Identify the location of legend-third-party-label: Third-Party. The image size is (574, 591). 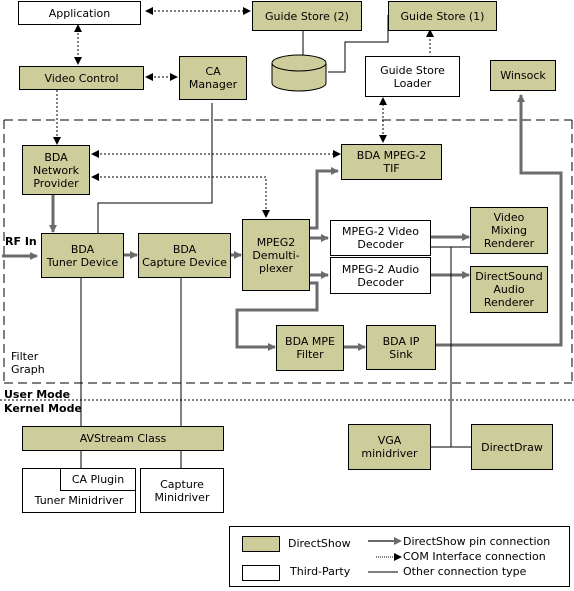
(320, 571).